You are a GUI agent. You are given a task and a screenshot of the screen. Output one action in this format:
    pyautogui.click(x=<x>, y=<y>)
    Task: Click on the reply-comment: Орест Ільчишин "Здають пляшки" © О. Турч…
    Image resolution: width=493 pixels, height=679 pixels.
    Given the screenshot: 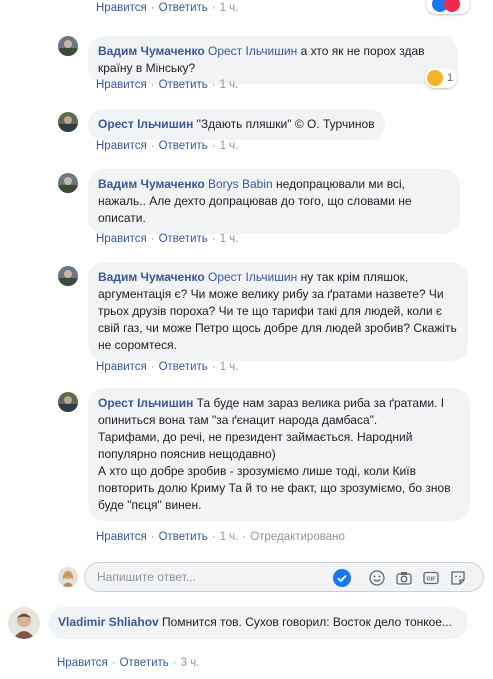 What is the action you would take?
    pyautogui.click(x=221, y=124)
    